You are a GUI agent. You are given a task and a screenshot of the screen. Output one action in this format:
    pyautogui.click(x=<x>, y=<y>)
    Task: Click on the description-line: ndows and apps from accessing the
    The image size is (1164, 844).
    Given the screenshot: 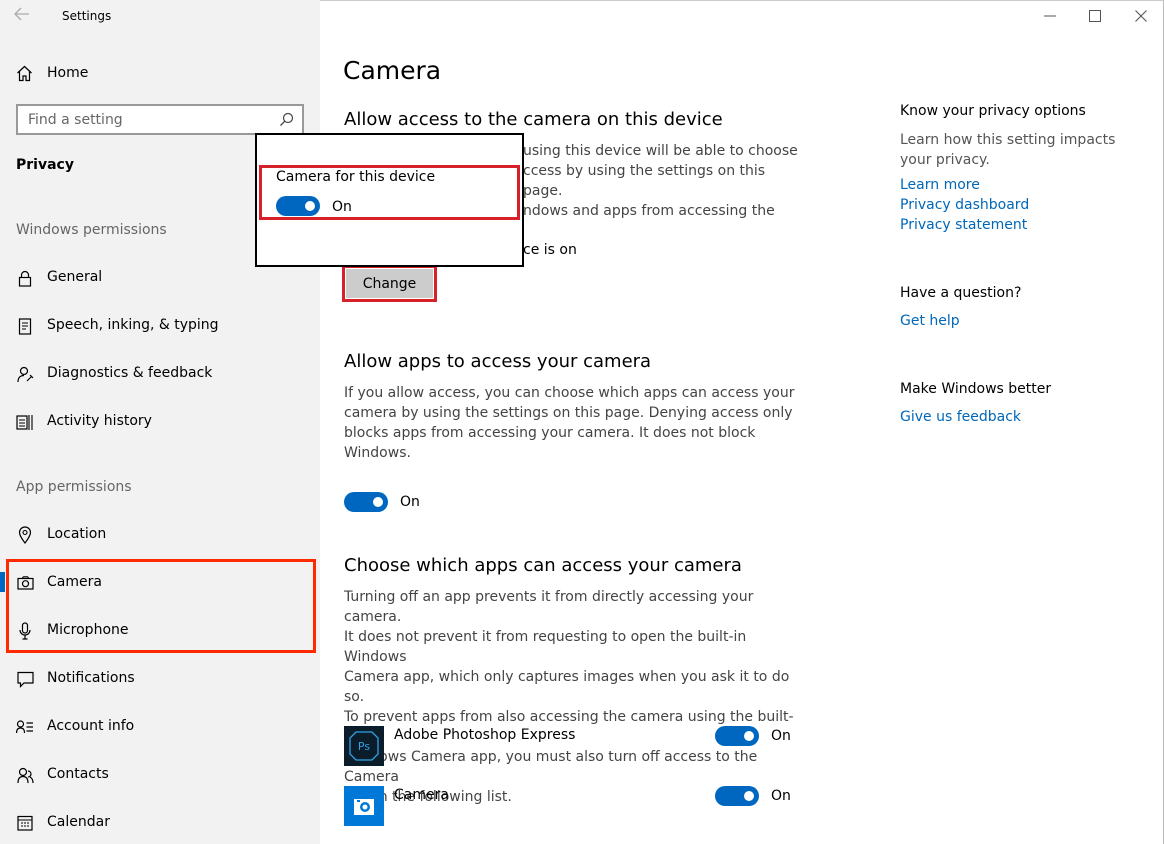 What is the action you would take?
    pyautogui.click(x=649, y=211)
    